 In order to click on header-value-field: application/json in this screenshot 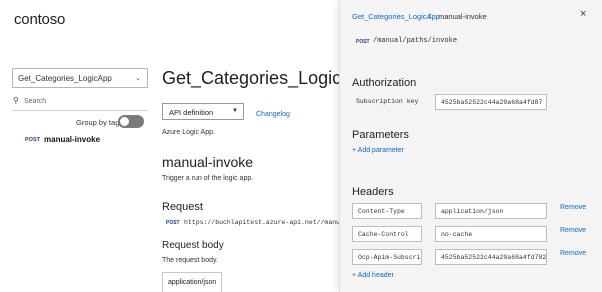, I will do `click(491, 211)`.